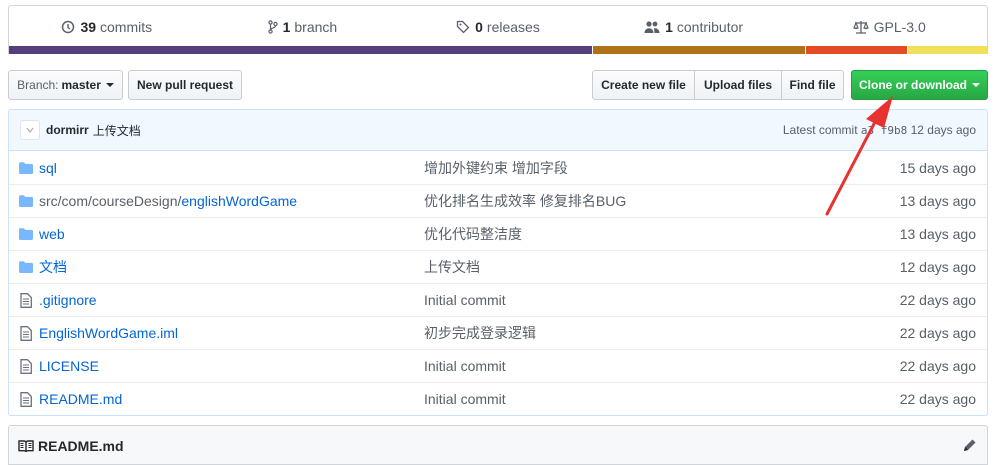 This screenshot has height=465, width=998. What do you see at coordinates (889, 27) in the screenshot?
I see `license-link: GPL-3.0` at bounding box center [889, 27].